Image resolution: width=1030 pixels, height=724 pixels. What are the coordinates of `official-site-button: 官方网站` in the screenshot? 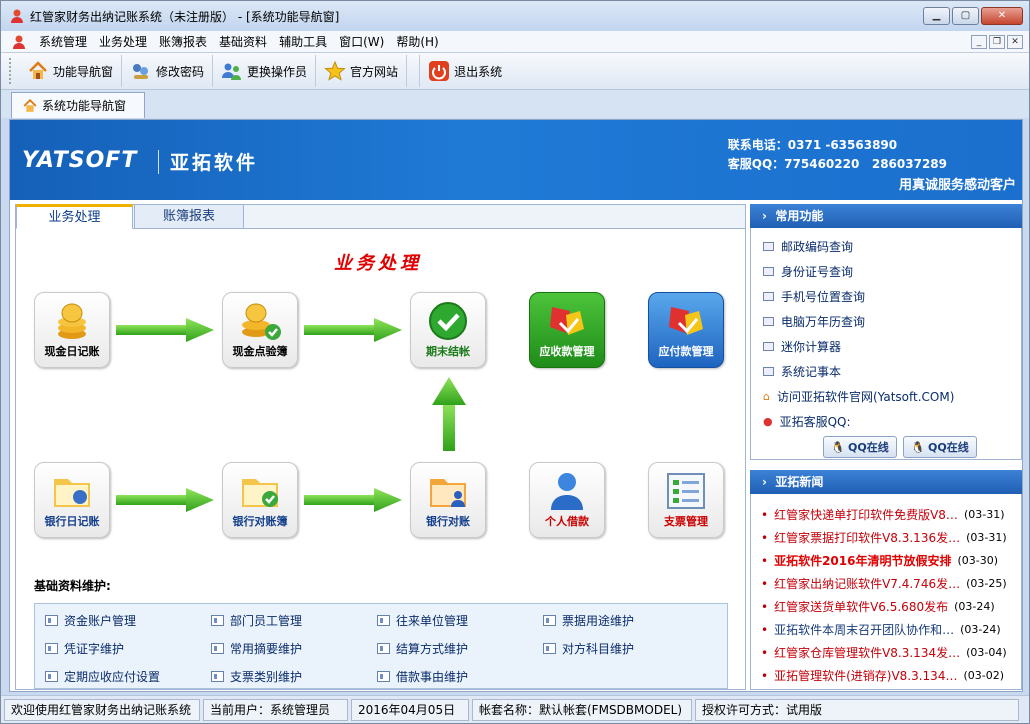 It's located at (362, 71).